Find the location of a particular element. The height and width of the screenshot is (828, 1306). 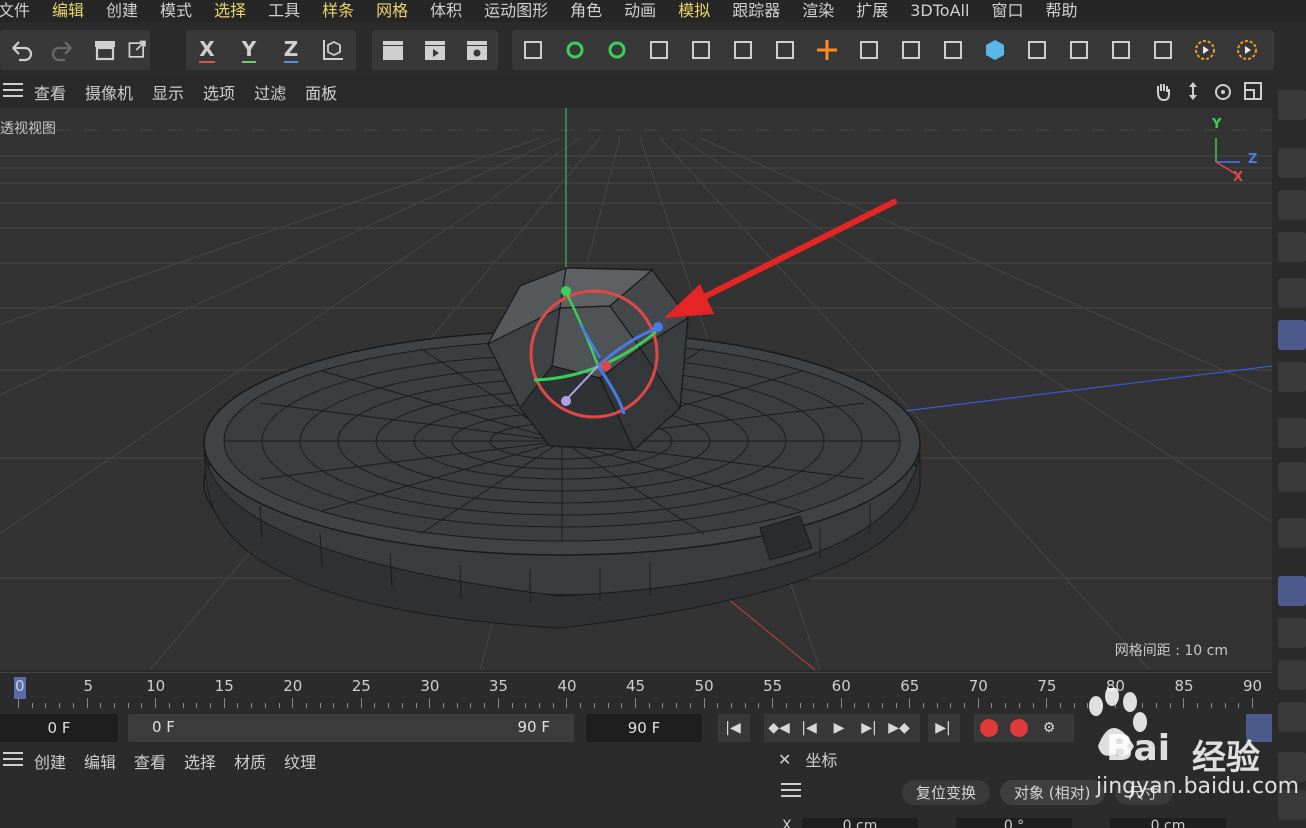

record-button is located at coordinates (989, 728).